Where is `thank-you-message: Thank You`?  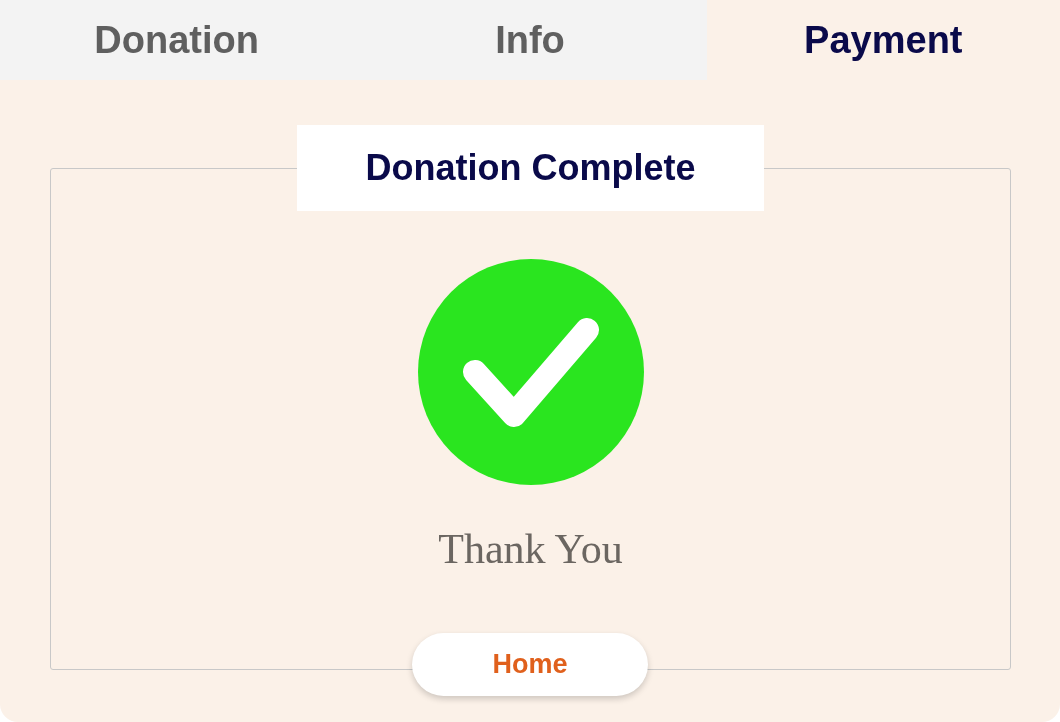
thank-you-message: Thank You is located at coordinates (530, 549).